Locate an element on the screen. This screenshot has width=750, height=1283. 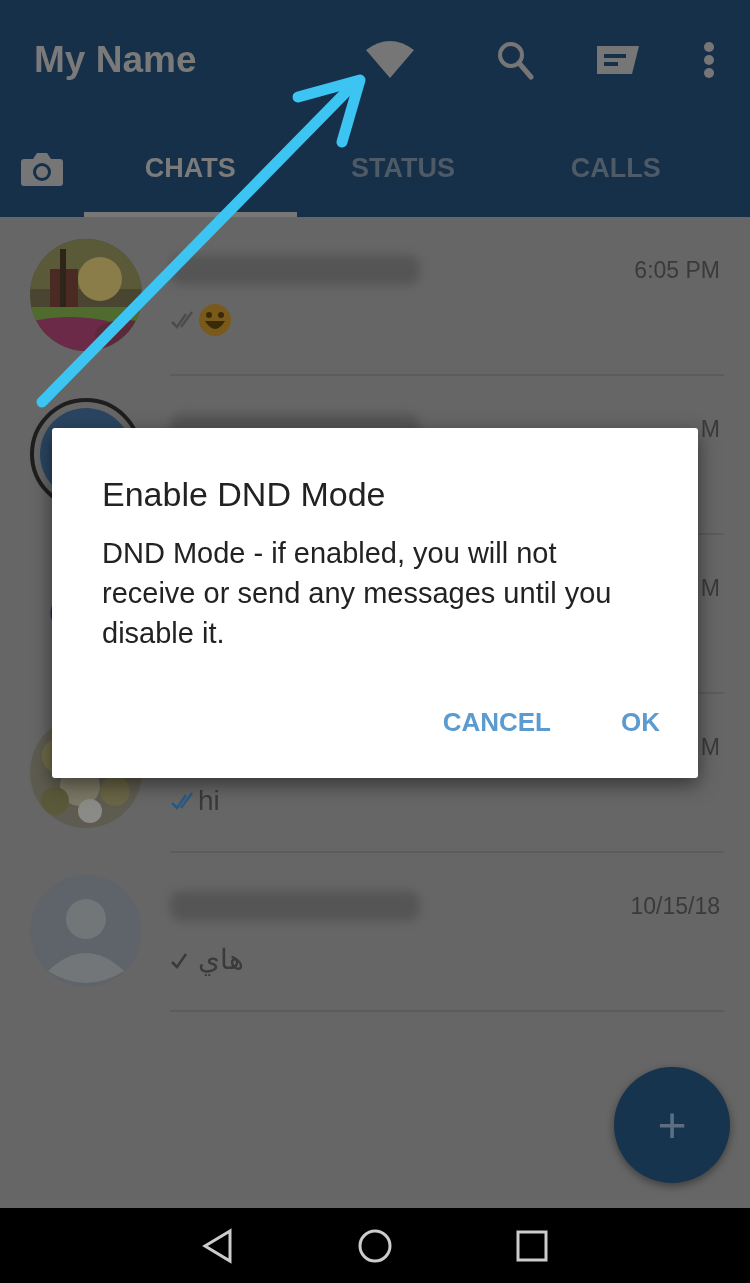
dialog-message: DND Mode - if enabled, you will not receive or send any messages until you disable it. is located at coordinates (357, 593).